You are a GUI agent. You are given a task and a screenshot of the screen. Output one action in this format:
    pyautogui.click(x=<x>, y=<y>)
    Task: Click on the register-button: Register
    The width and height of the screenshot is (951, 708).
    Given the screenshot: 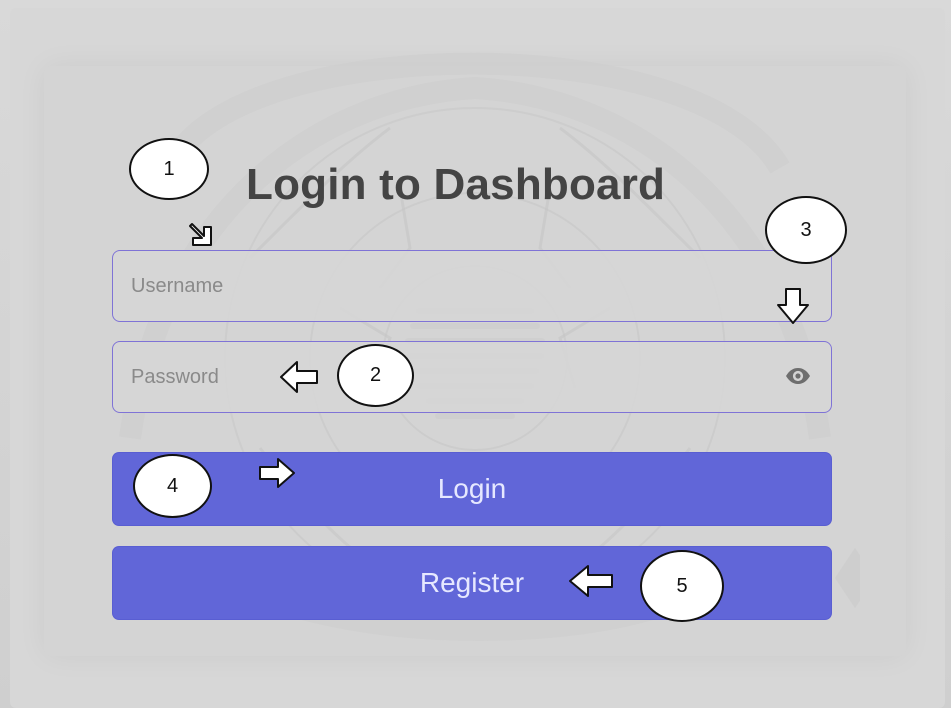 What is the action you would take?
    pyautogui.click(x=472, y=583)
    